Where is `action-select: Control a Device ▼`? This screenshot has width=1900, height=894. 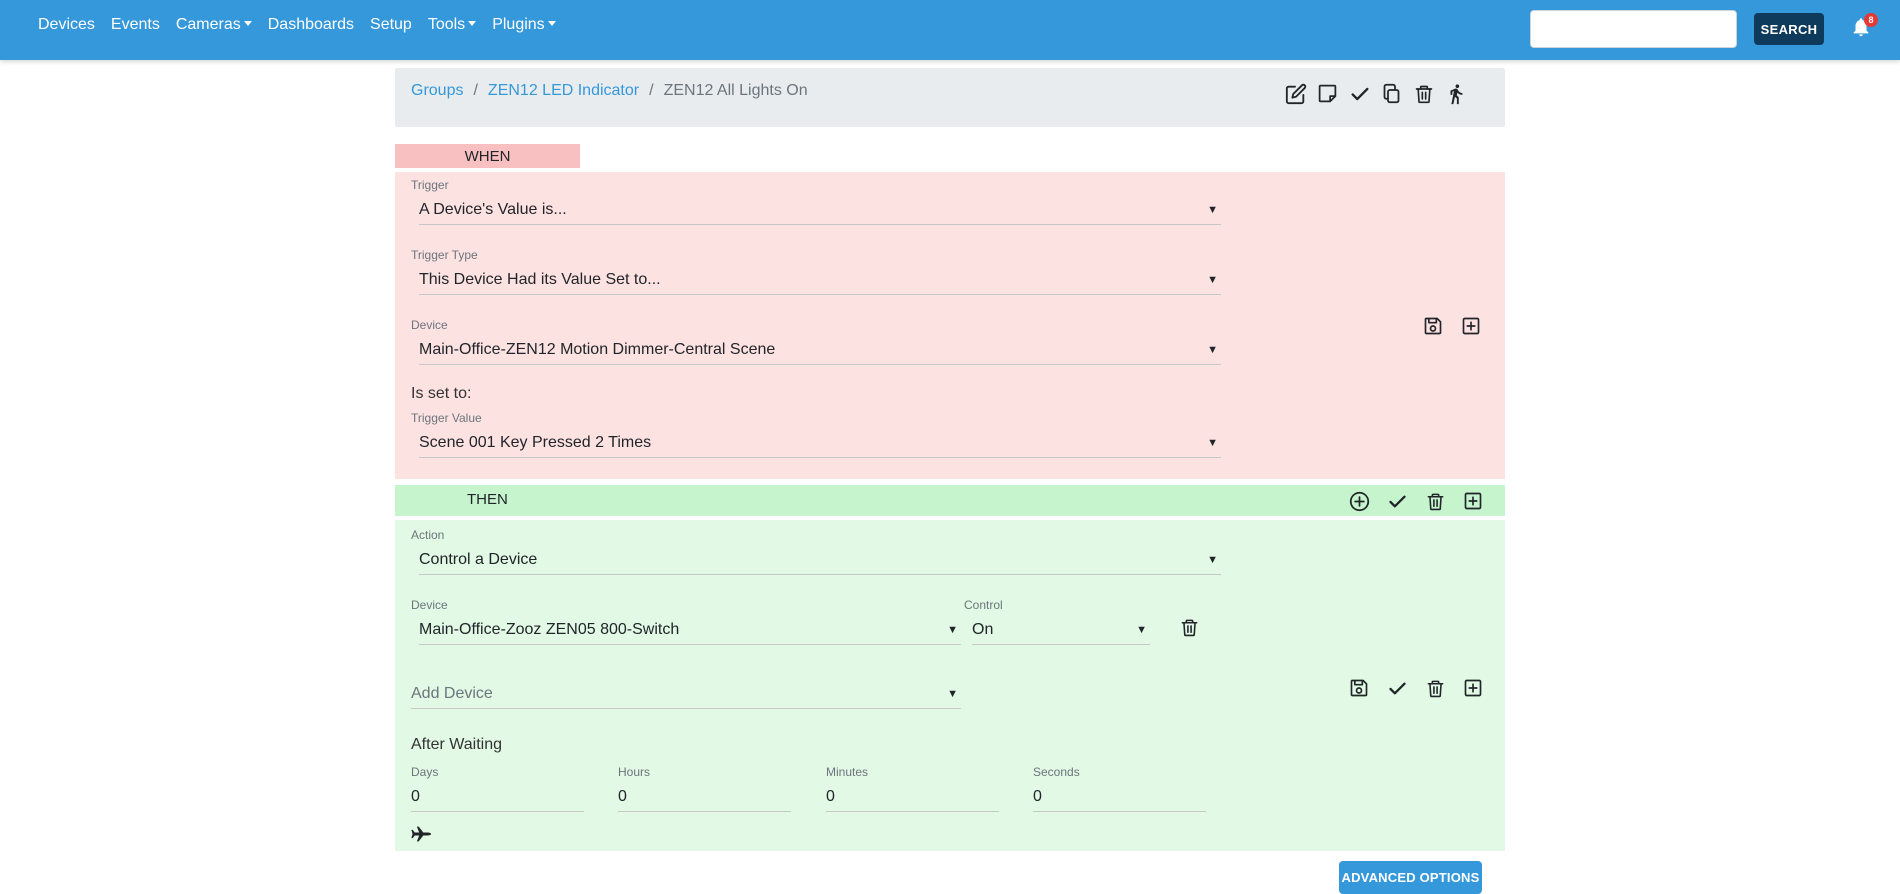
action-select: Control a Device ▼ is located at coordinates (820, 560).